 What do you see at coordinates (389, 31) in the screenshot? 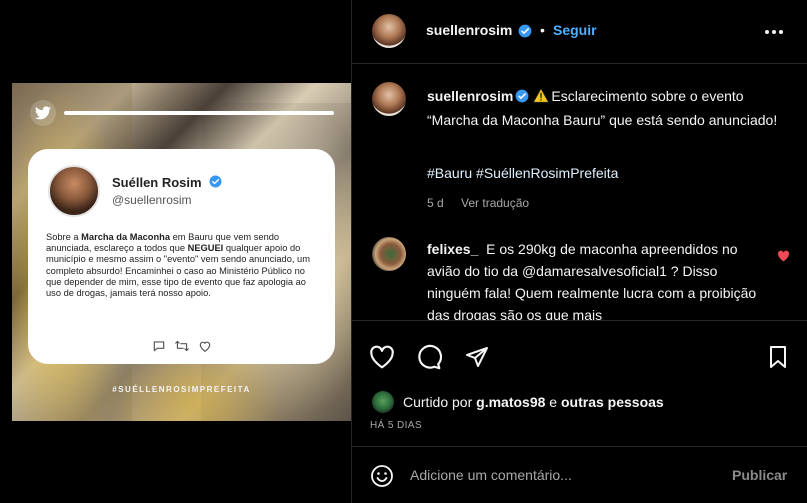
I see `author-avatar` at bounding box center [389, 31].